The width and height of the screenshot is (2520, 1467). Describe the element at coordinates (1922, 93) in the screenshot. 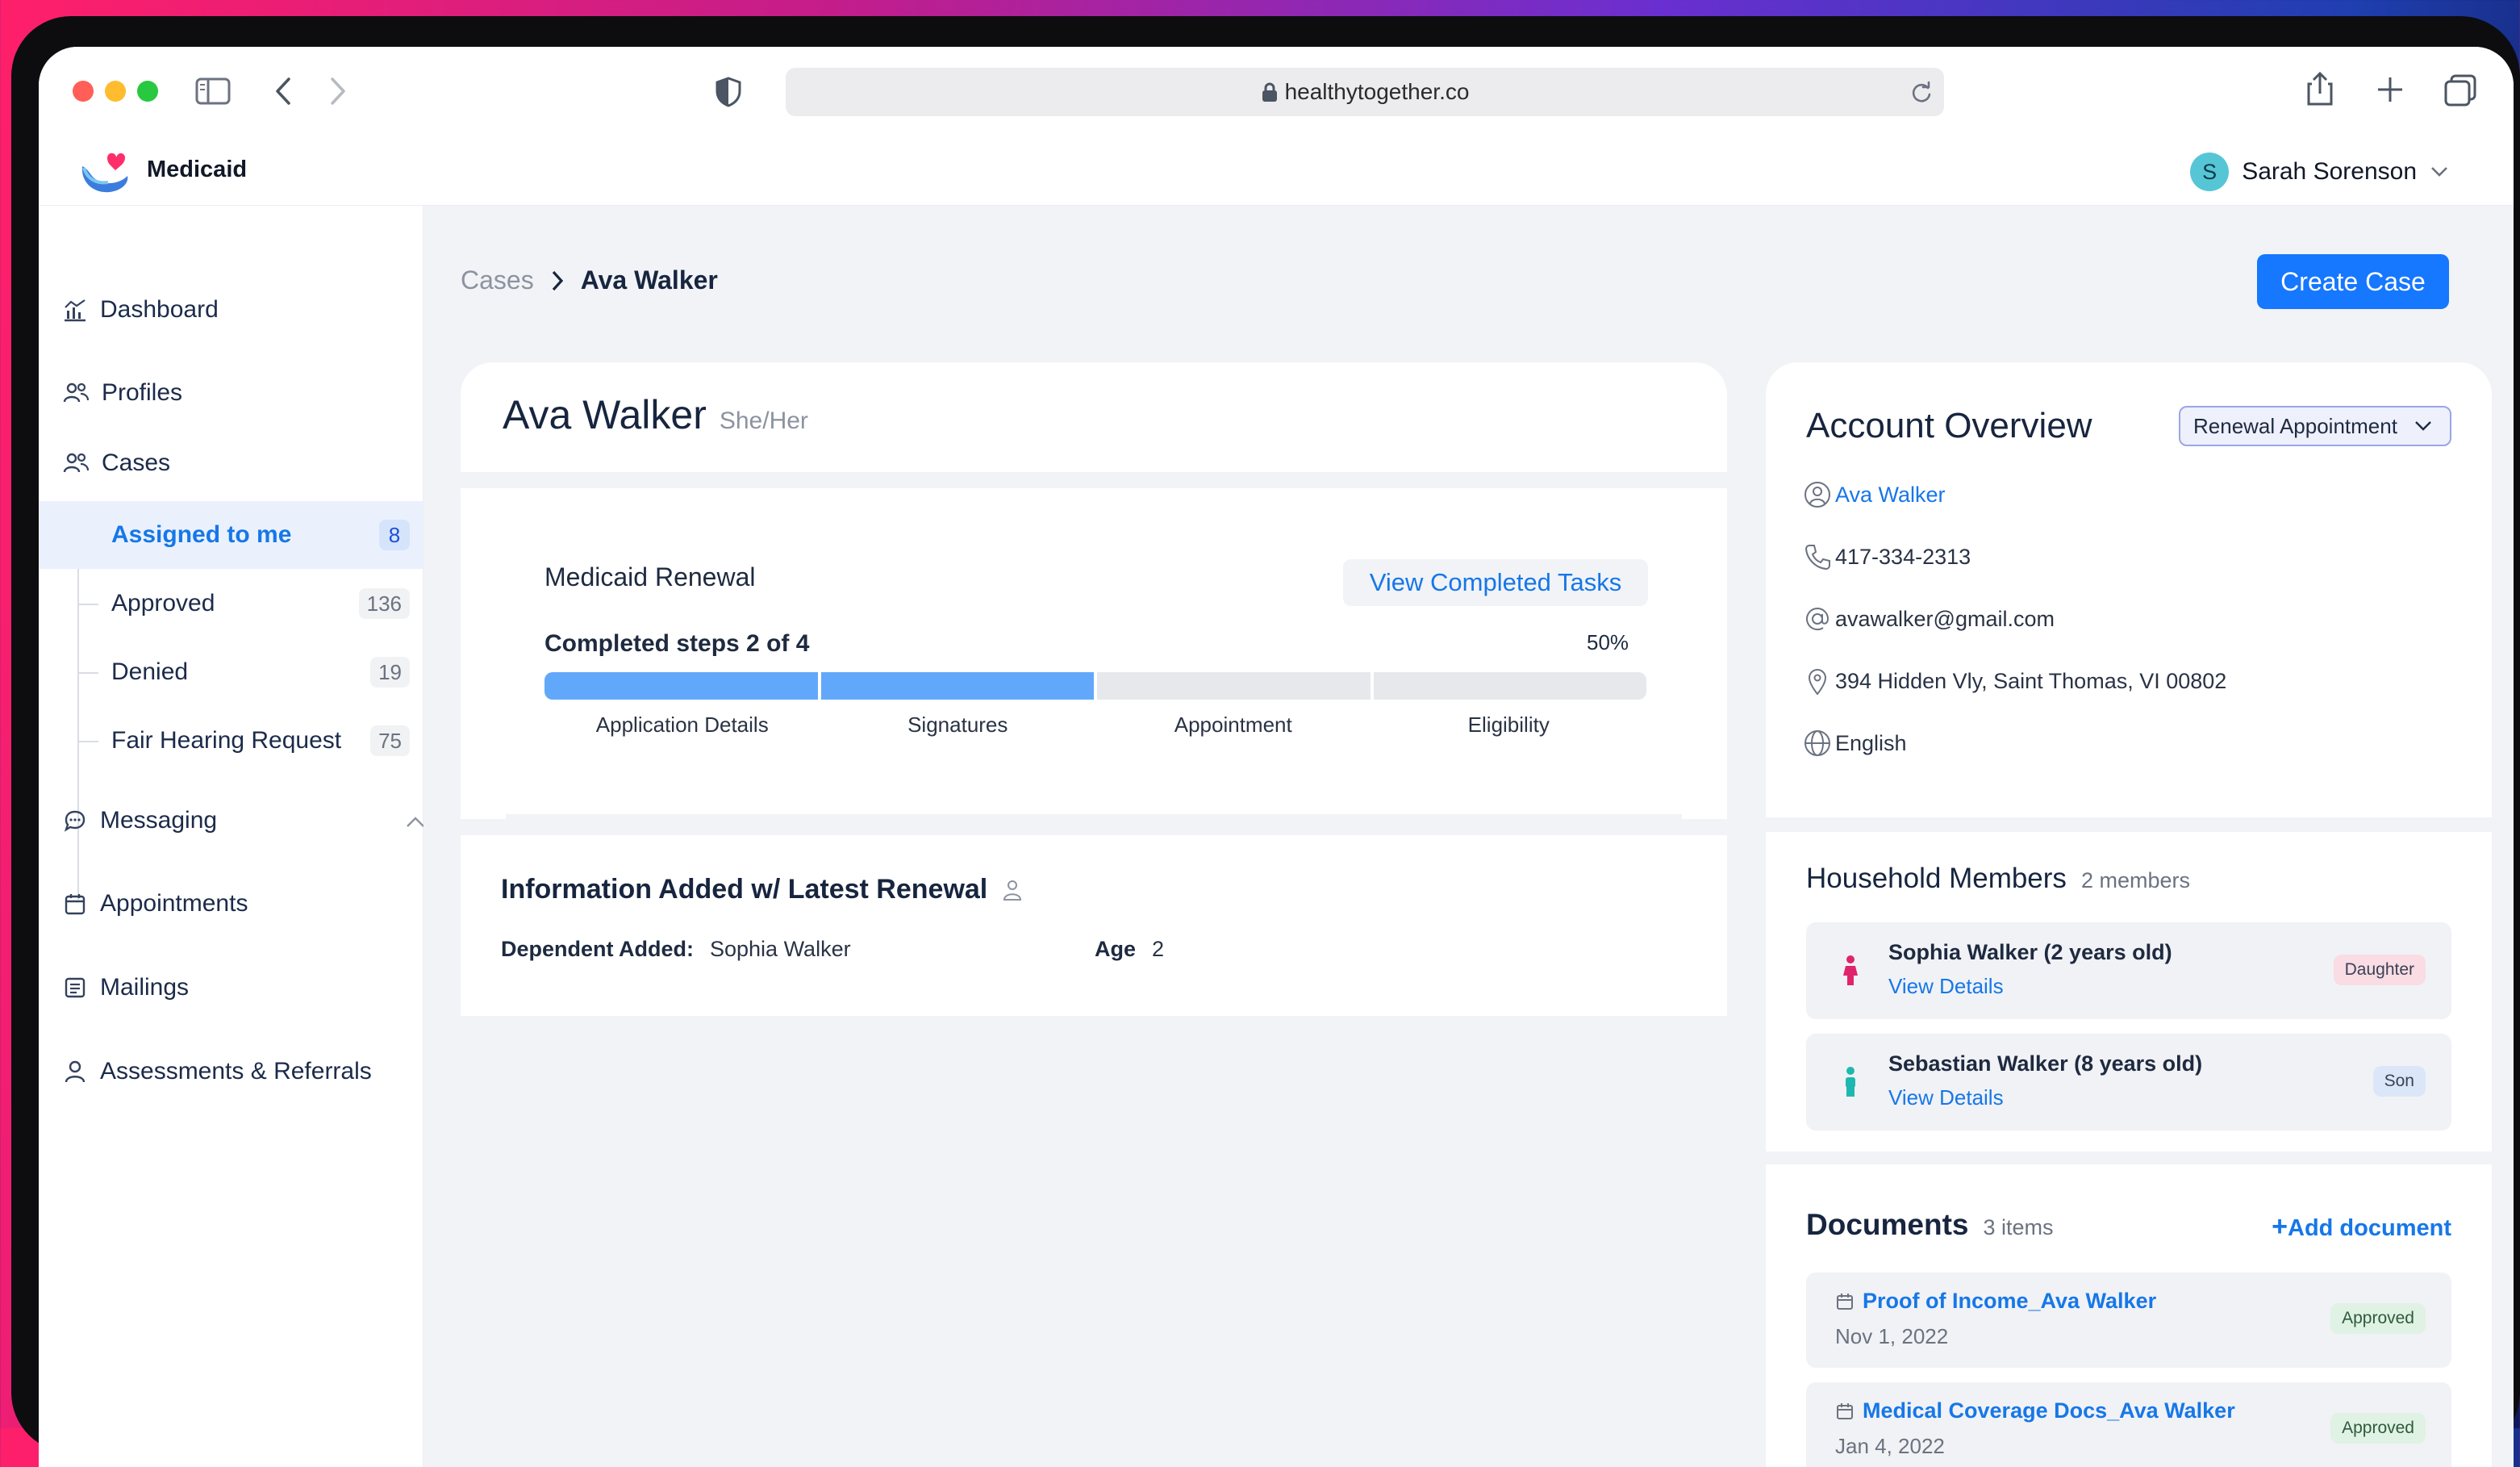

I see `reload-icon` at that location.